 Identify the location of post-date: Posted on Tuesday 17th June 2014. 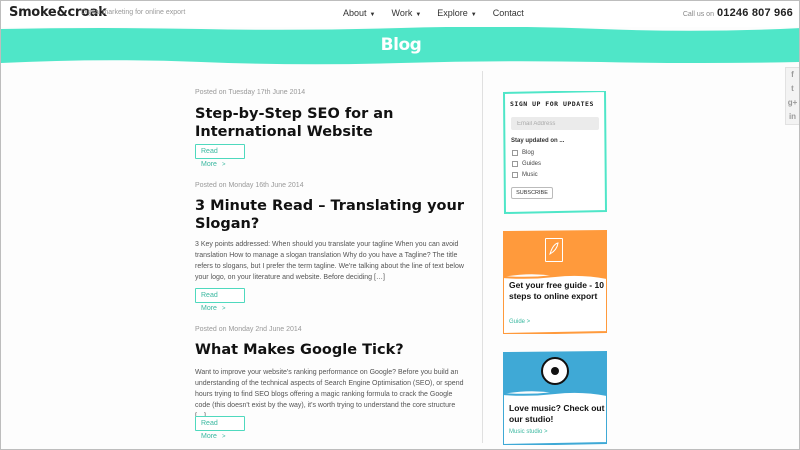
(250, 92).